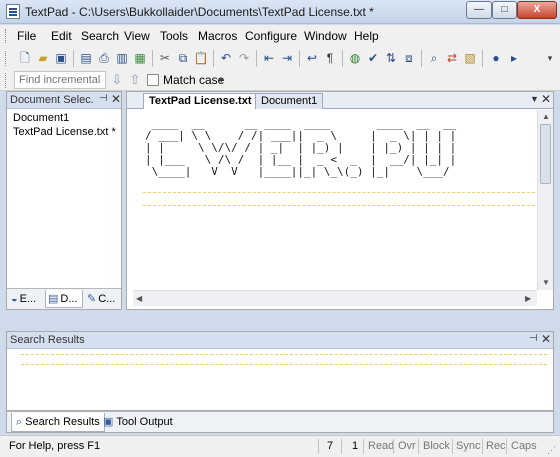 The width and height of the screenshot is (560, 457). What do you see at coordinates (537, 10) in the screenshot?
I see `close-window-button: X` at bounding box center [537, 10].